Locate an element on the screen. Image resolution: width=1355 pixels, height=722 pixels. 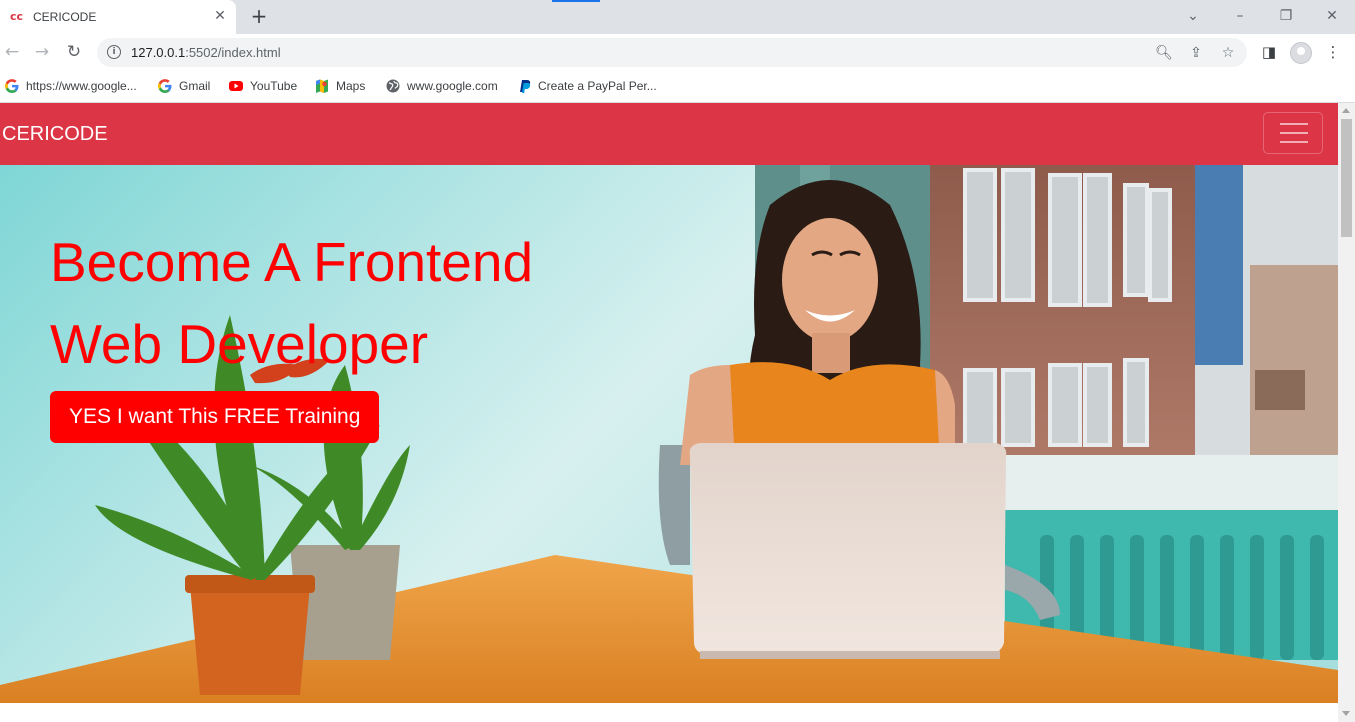
bookmark-label: YouTube is located at coordinates (274, 86).